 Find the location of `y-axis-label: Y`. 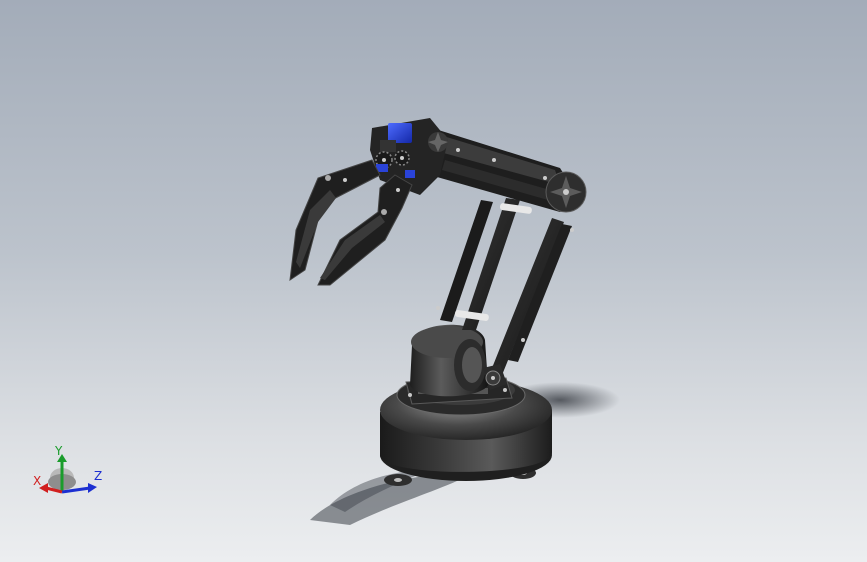

y-axis-label: Y is located at coordinates (59, 451).